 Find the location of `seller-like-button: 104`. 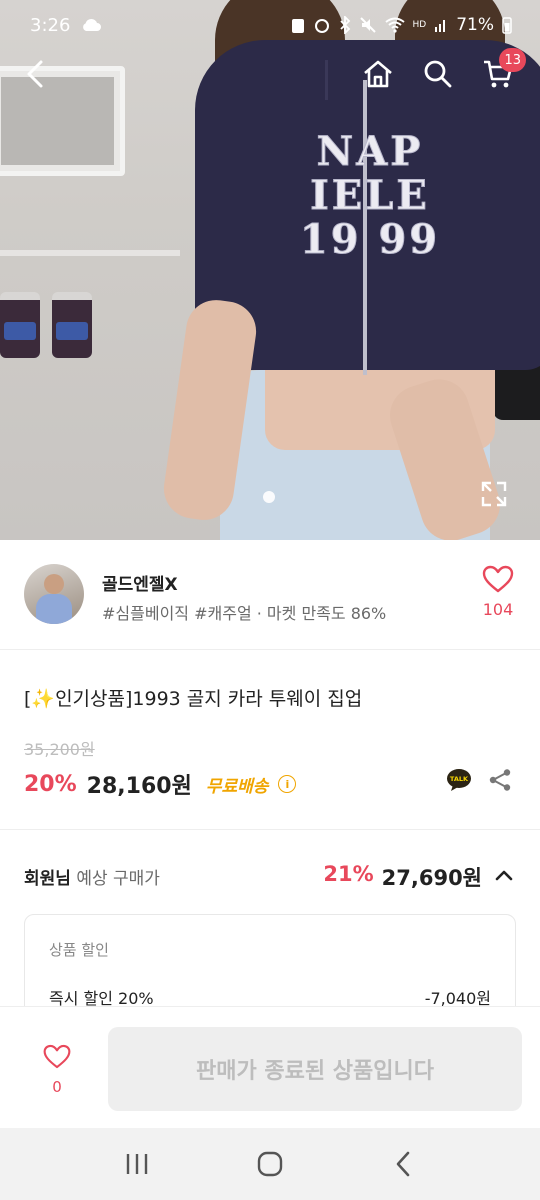

seller-like-button: 104 is located at coordinates (498, 591).